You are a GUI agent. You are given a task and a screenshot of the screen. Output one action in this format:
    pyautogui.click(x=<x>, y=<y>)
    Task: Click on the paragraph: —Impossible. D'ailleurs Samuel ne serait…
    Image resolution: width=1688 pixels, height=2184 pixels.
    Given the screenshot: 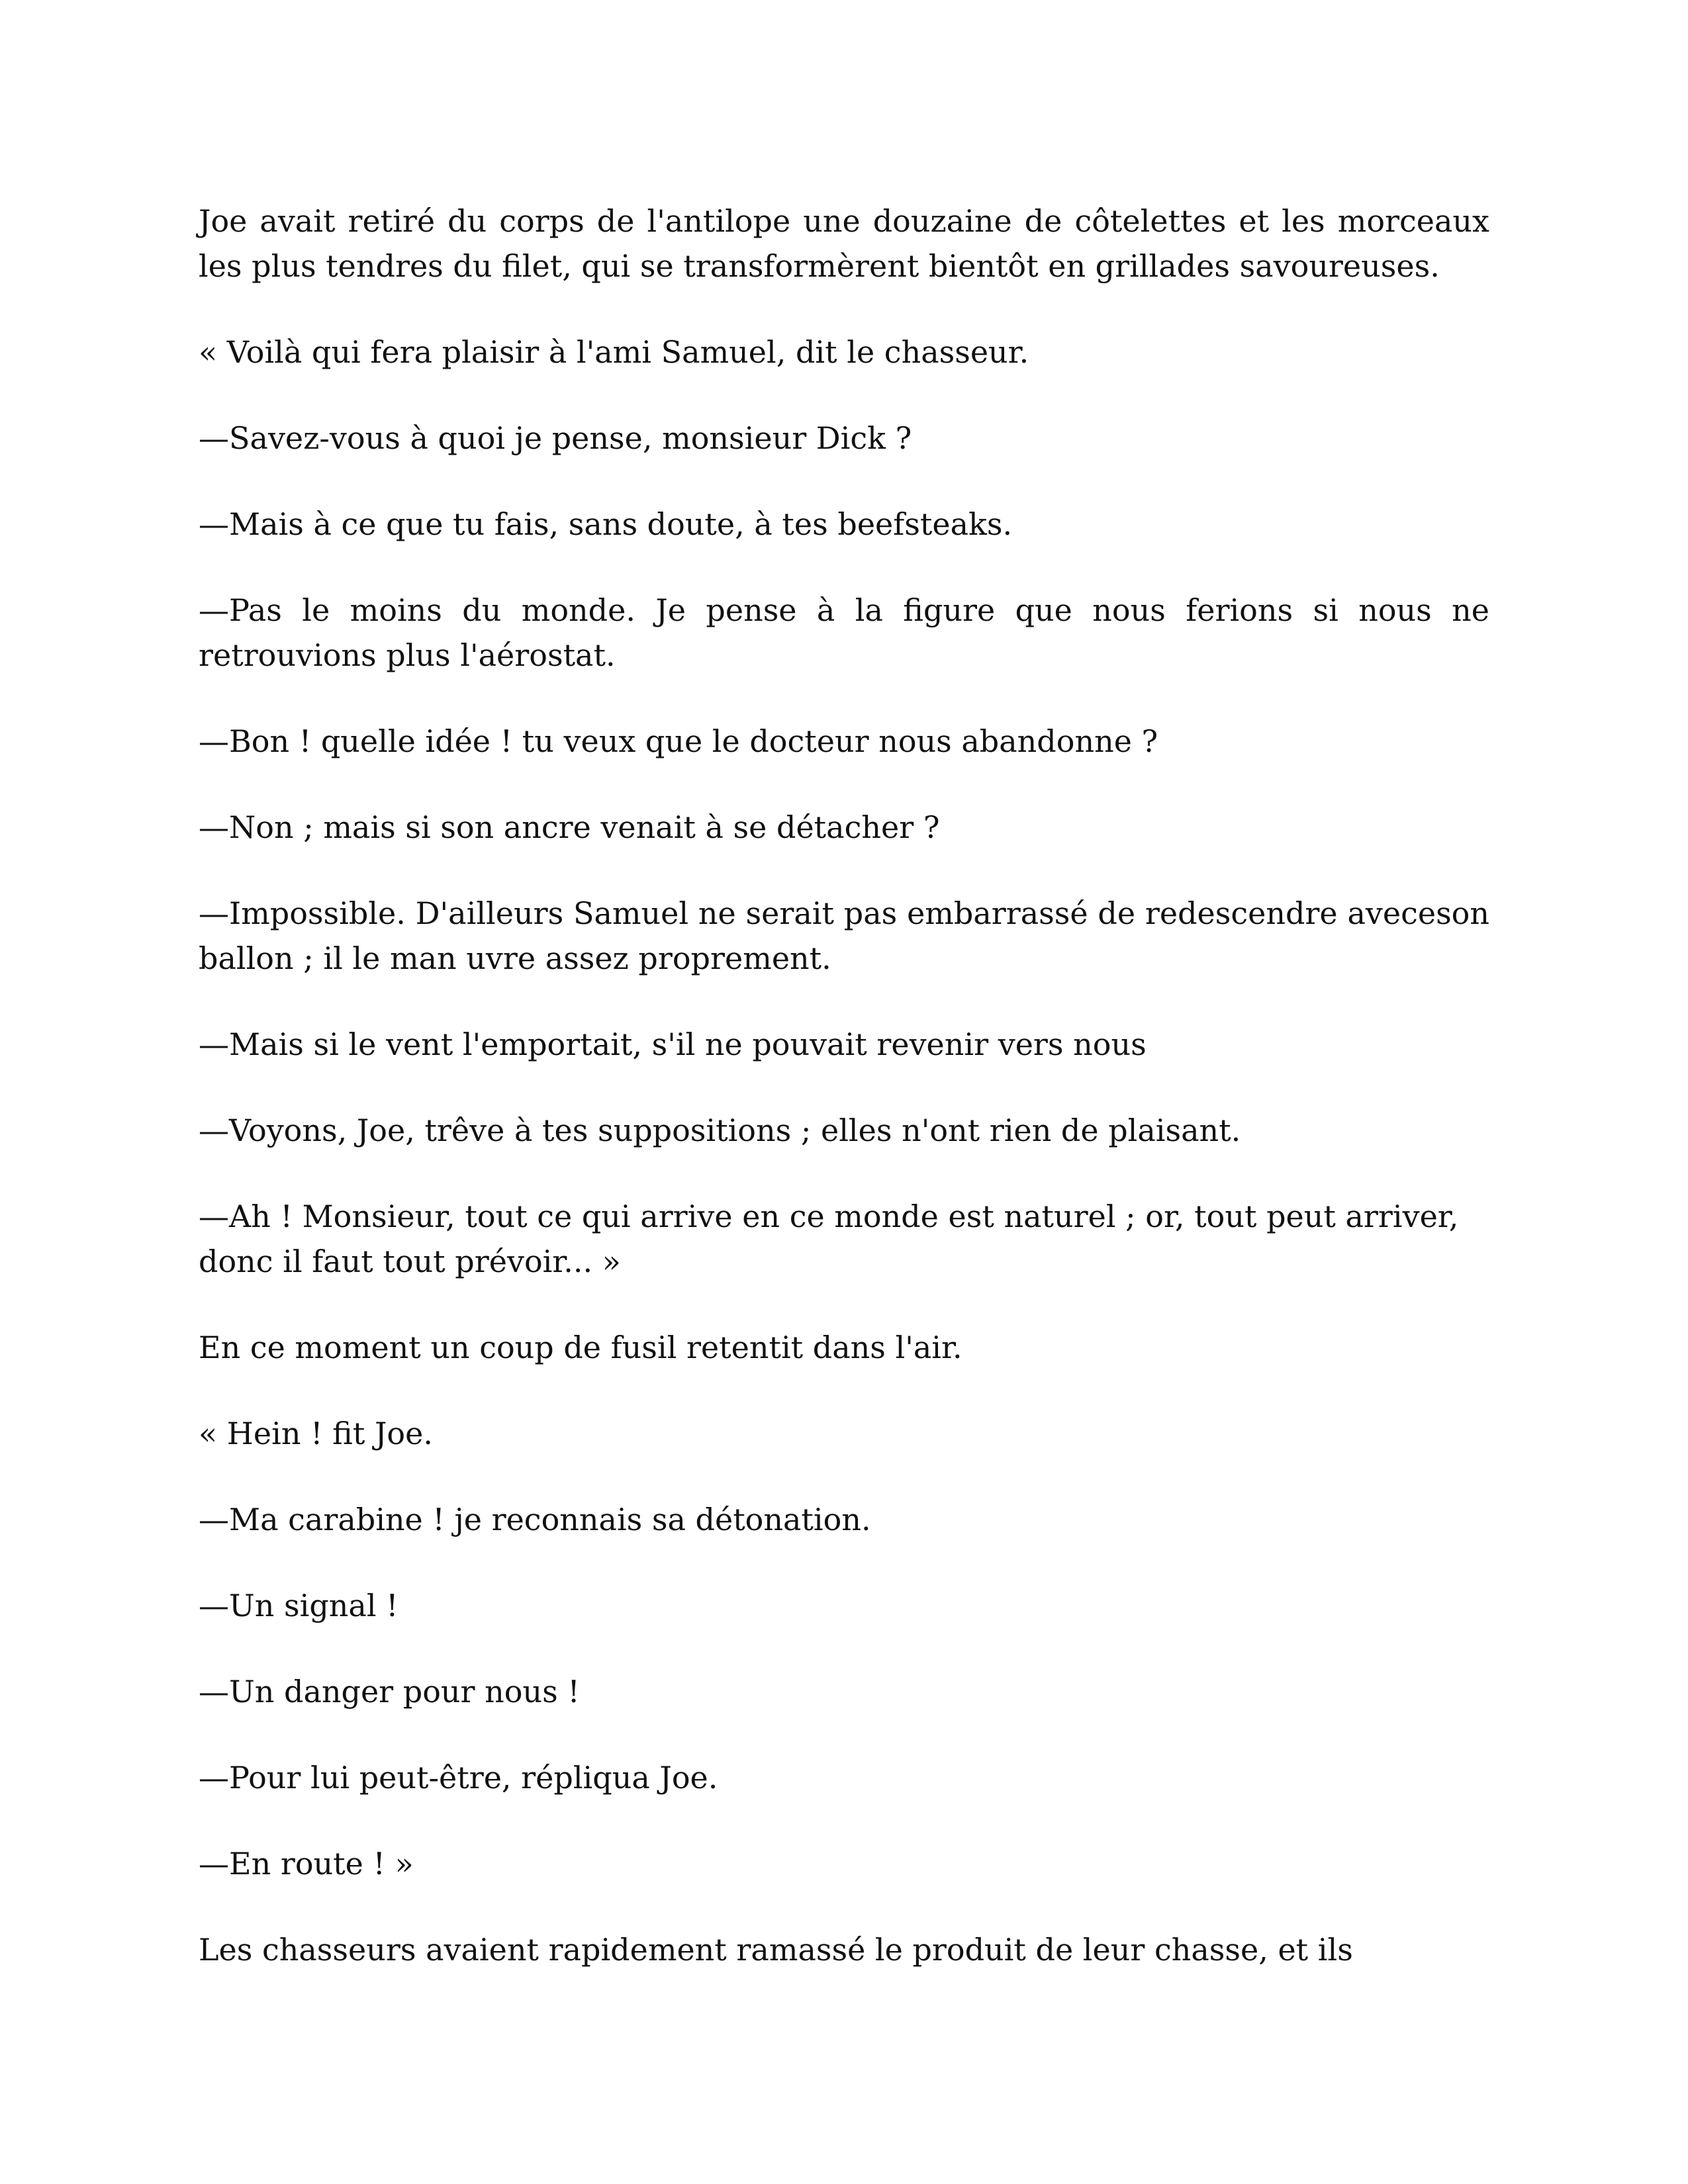 What is the action you would take?
    pyautogui.click(x=844, y=936)
    